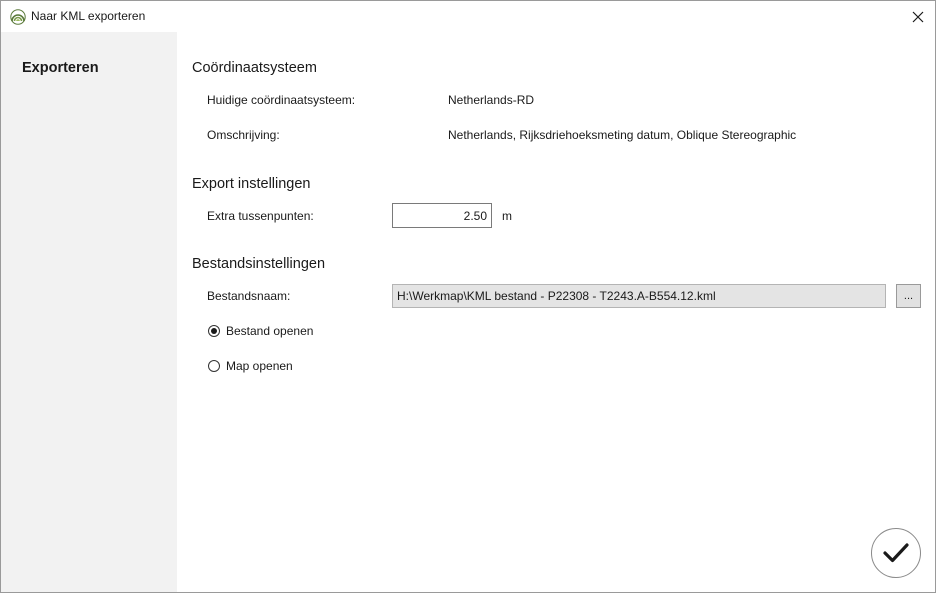 Image resolution: width=936 pixels, height=593 pixels. I want to click on radio-button-unselected, so click(214, 366).